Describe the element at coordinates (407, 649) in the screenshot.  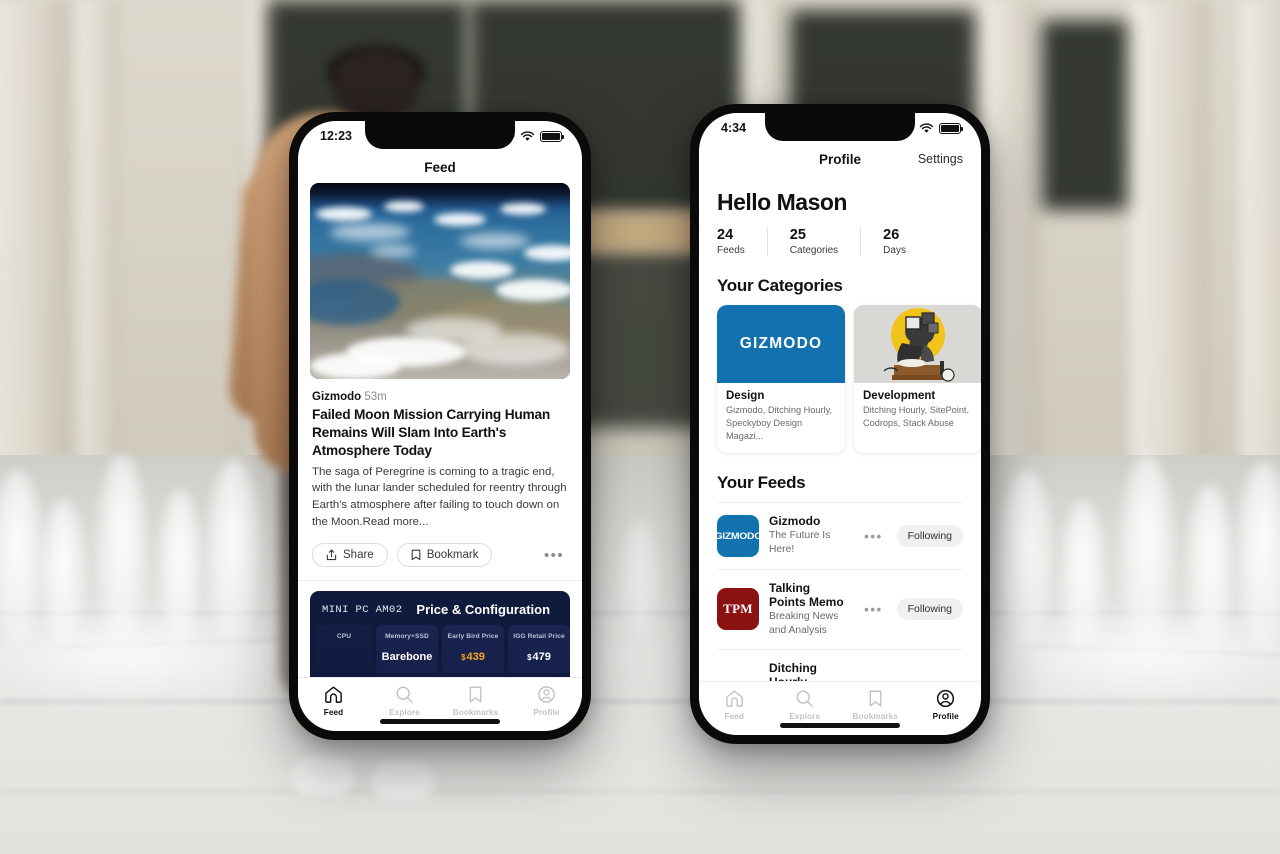
I see `promo-column: Memory+SSD Barebone` at that location.